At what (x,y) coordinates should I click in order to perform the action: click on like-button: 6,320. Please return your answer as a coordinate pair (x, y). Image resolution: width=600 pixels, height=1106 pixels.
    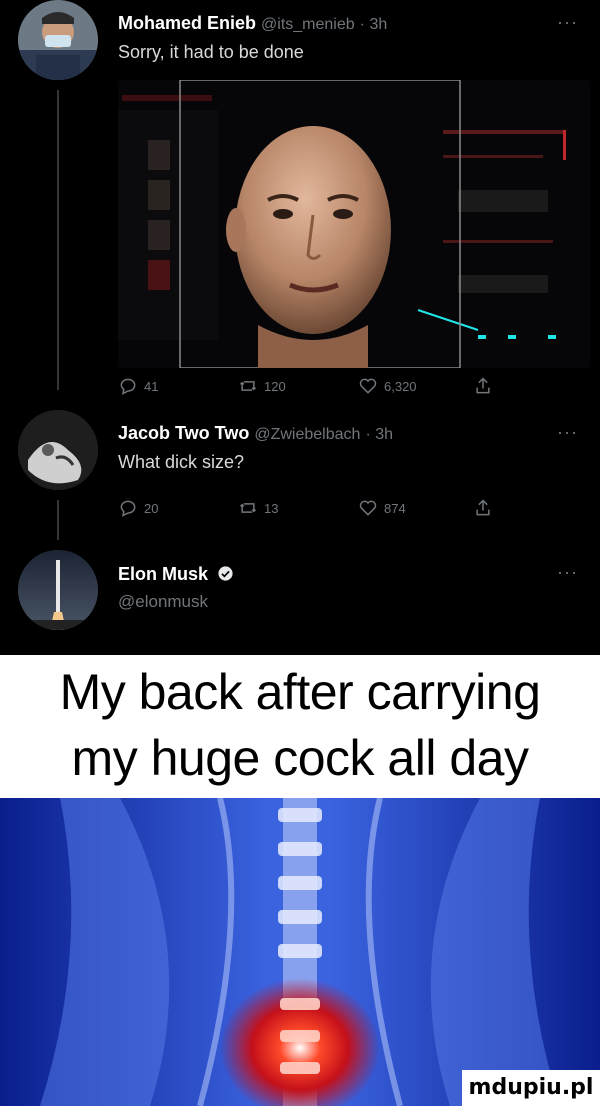
    Looking at the image, I should click on (387, 386).